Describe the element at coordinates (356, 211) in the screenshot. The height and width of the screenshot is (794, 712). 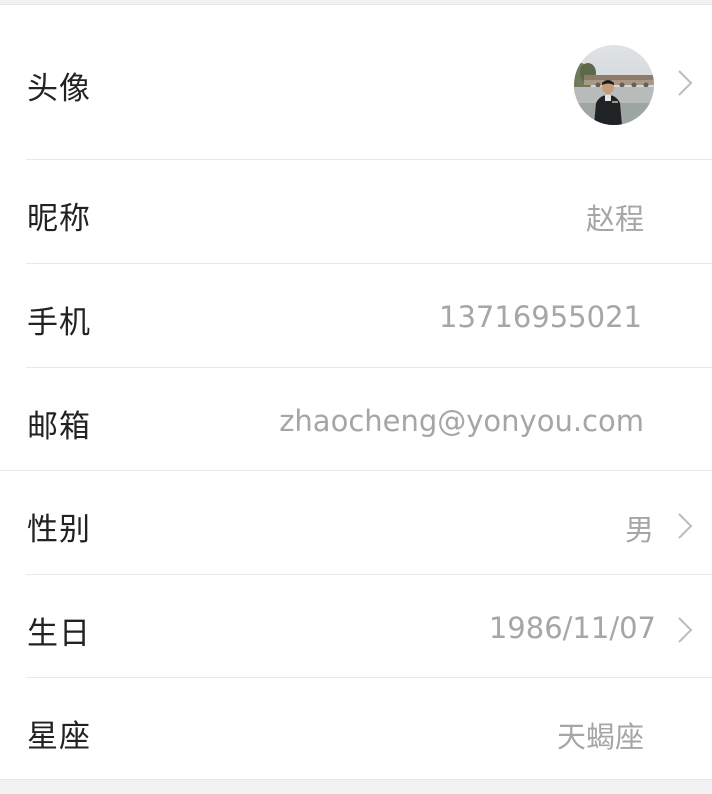
I see `row-nickname: 昵称 赵程` at that location.